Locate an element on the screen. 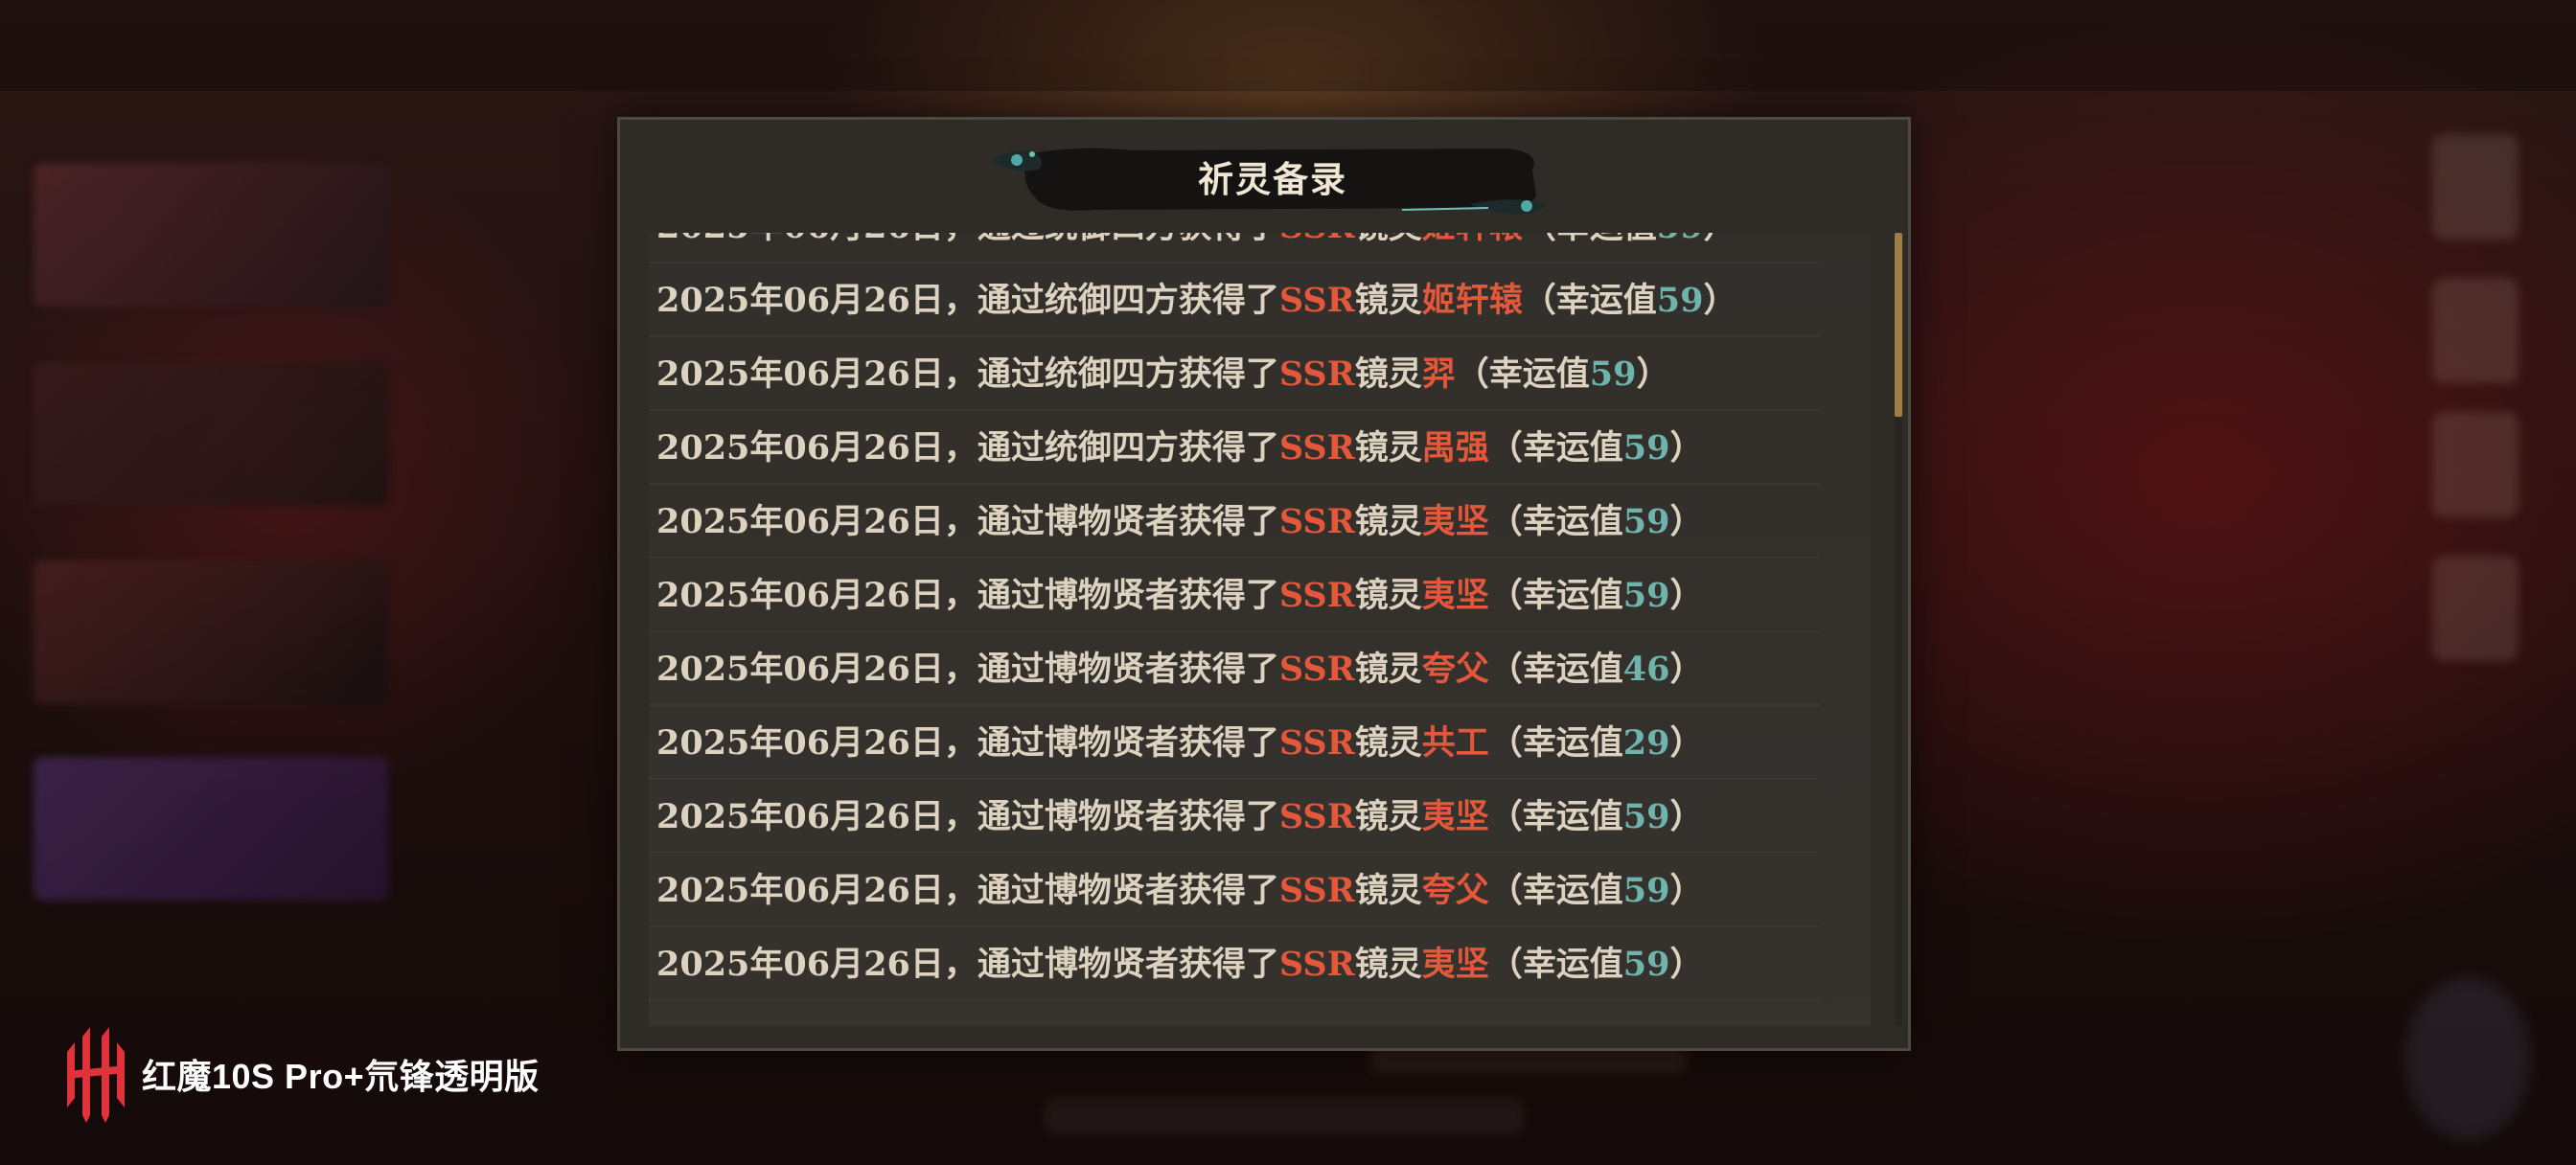 The width and height of the screenshot is (2576, 1165). record-luck-value: 46 is located at coordinates (1646, 669).